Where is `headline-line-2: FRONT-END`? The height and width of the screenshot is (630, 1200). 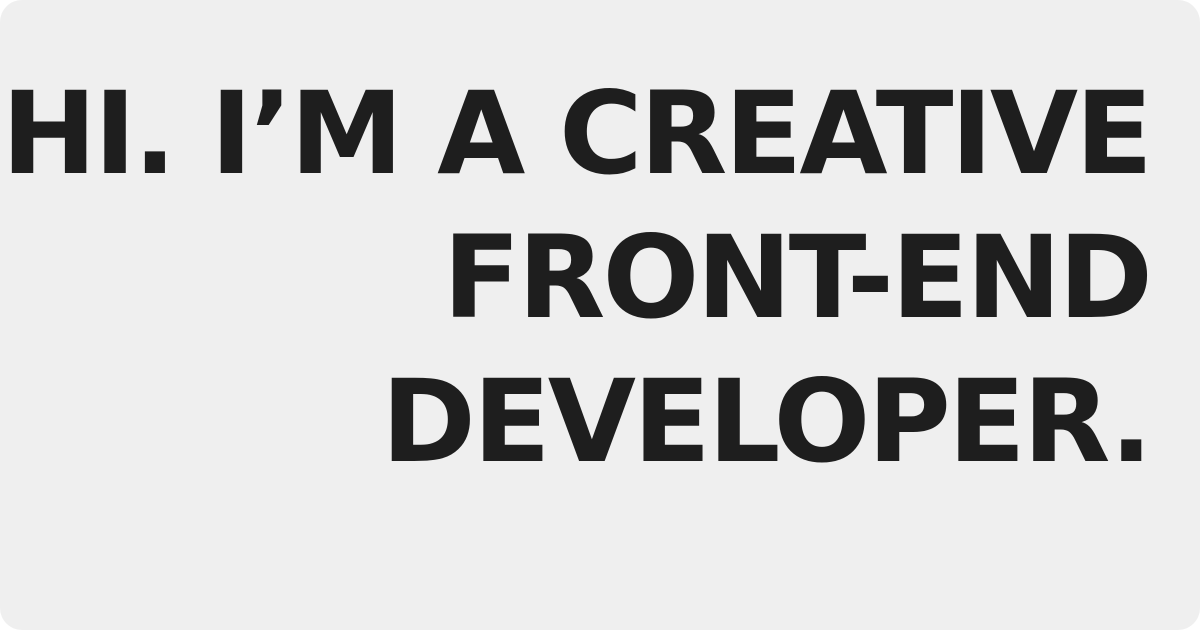
headline-line-2: FRONT-END is located at coordinates (797, 277).